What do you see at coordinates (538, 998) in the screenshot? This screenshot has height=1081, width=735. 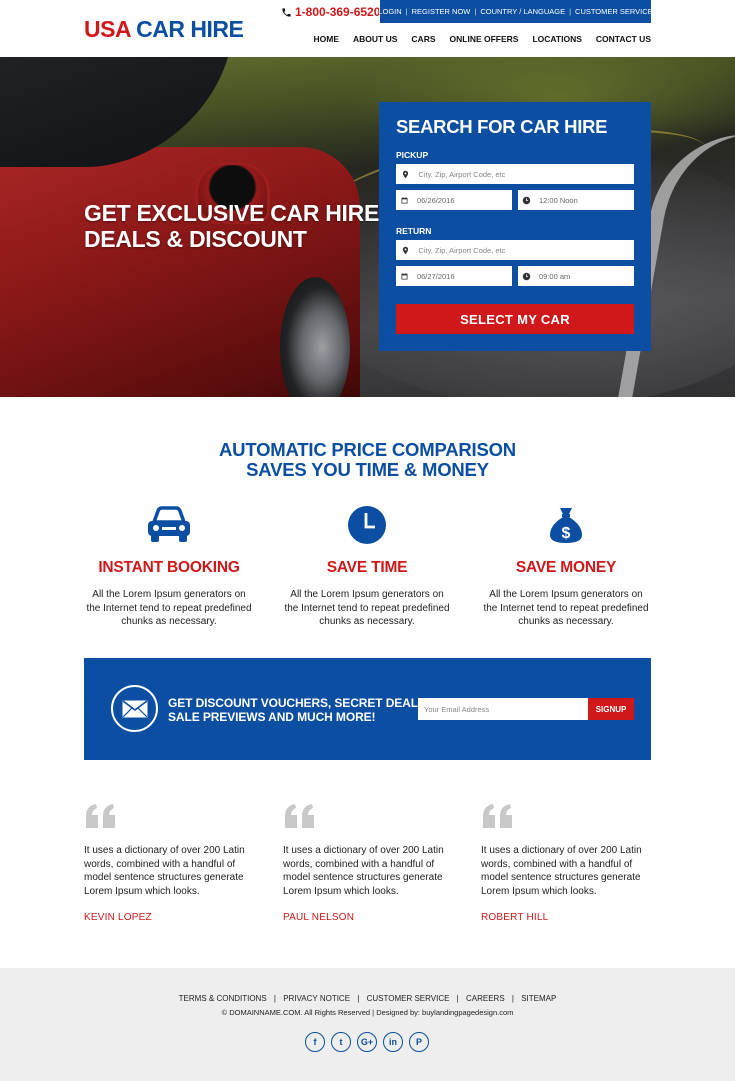 I see `footer-link-sitemap: SITEMAP` at bounding box center [538, 998].